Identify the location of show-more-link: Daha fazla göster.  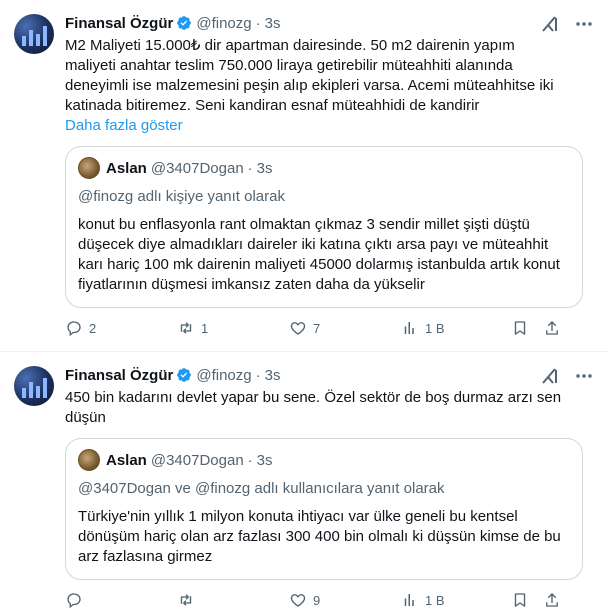
(328, 126).